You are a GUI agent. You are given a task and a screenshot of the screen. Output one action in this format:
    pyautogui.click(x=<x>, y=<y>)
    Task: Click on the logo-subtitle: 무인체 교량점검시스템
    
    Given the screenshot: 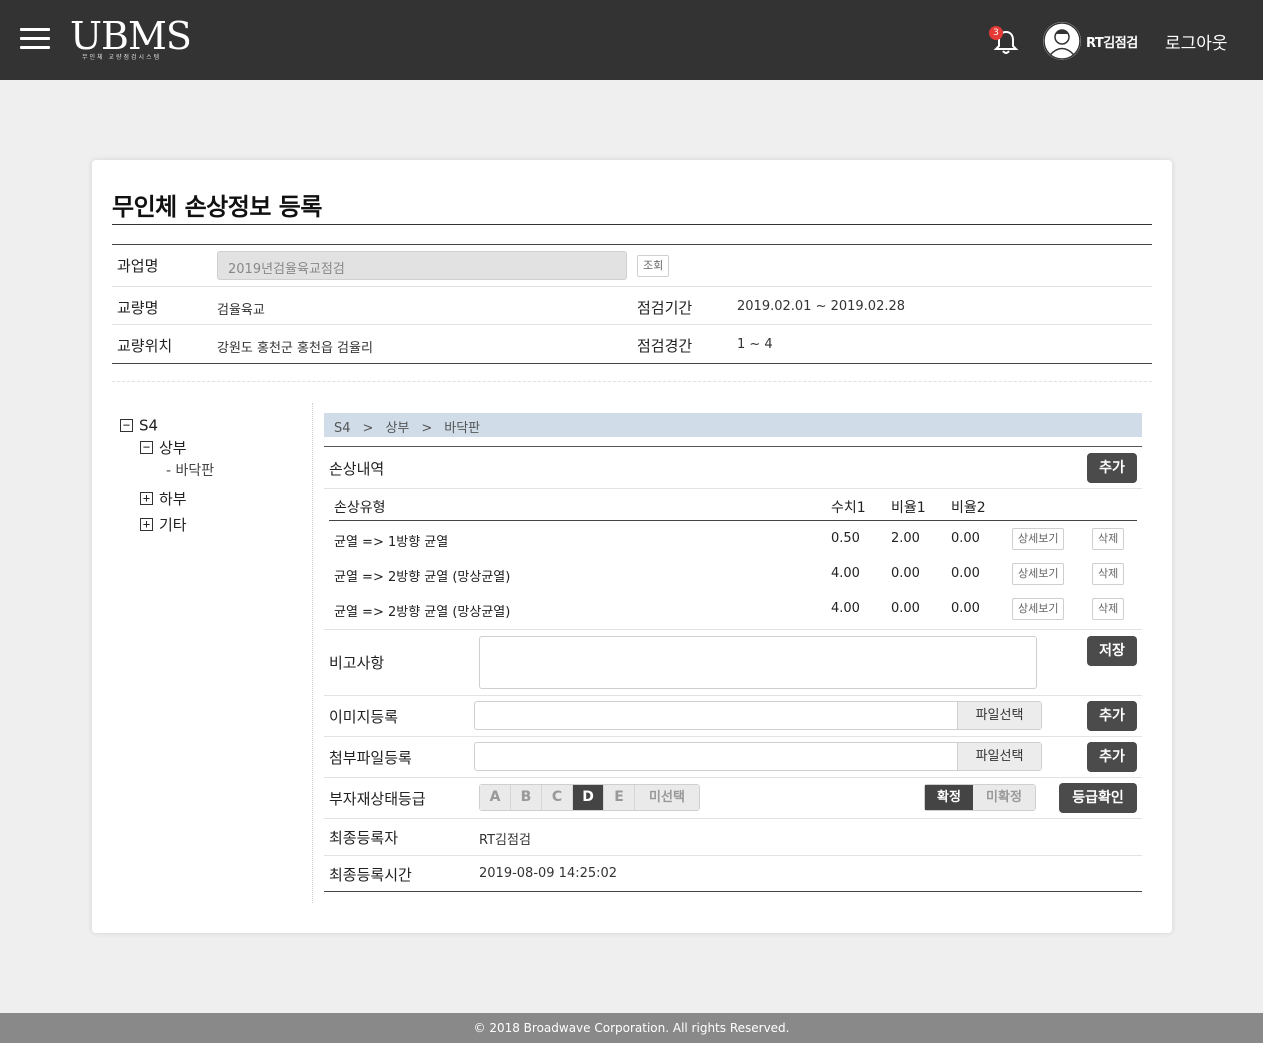 What is the action you would take?
    pyautogui.click(x=122, y=57)
    